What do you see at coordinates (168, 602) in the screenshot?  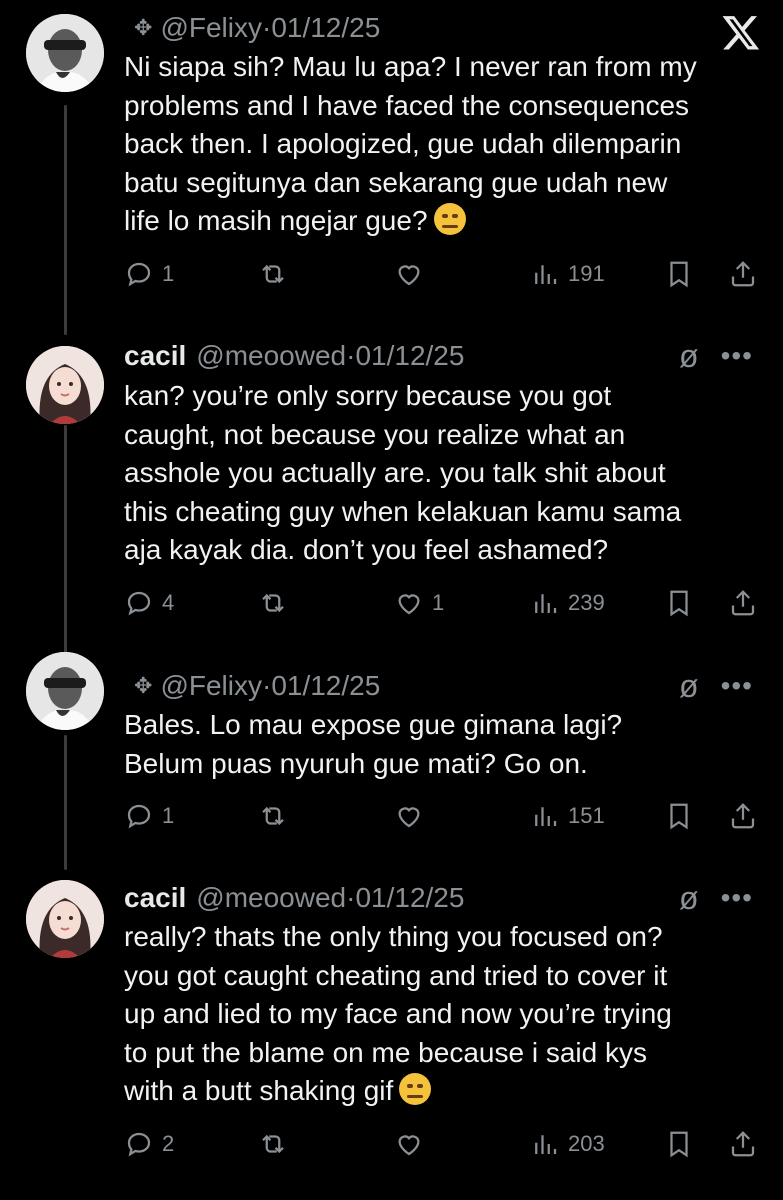 I see `reply-count: 4` at bounding box center [168, 602].